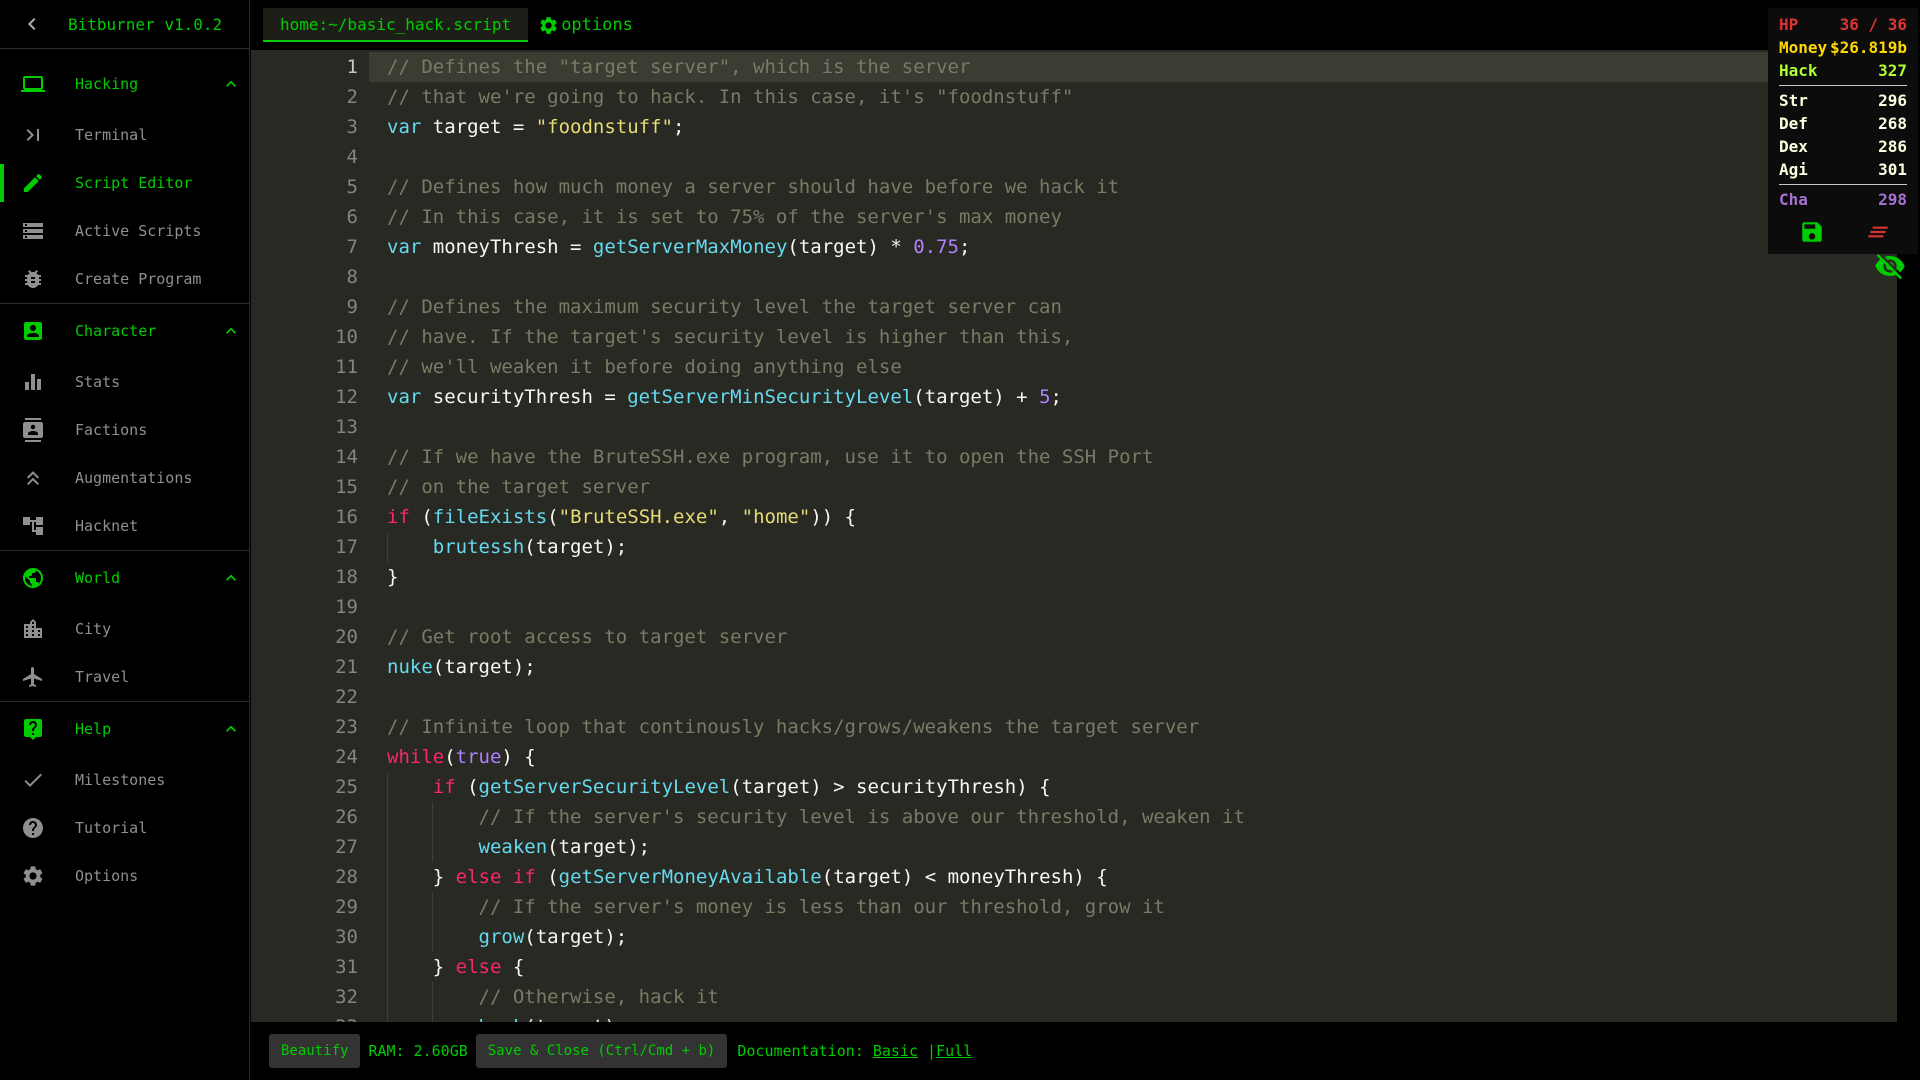 The width and height of the screenshot is (1920, 1080). What do you see at coordinates (304, 187) in the screenshot?
I see `line-number: 5` at bounding box center [304, 187].